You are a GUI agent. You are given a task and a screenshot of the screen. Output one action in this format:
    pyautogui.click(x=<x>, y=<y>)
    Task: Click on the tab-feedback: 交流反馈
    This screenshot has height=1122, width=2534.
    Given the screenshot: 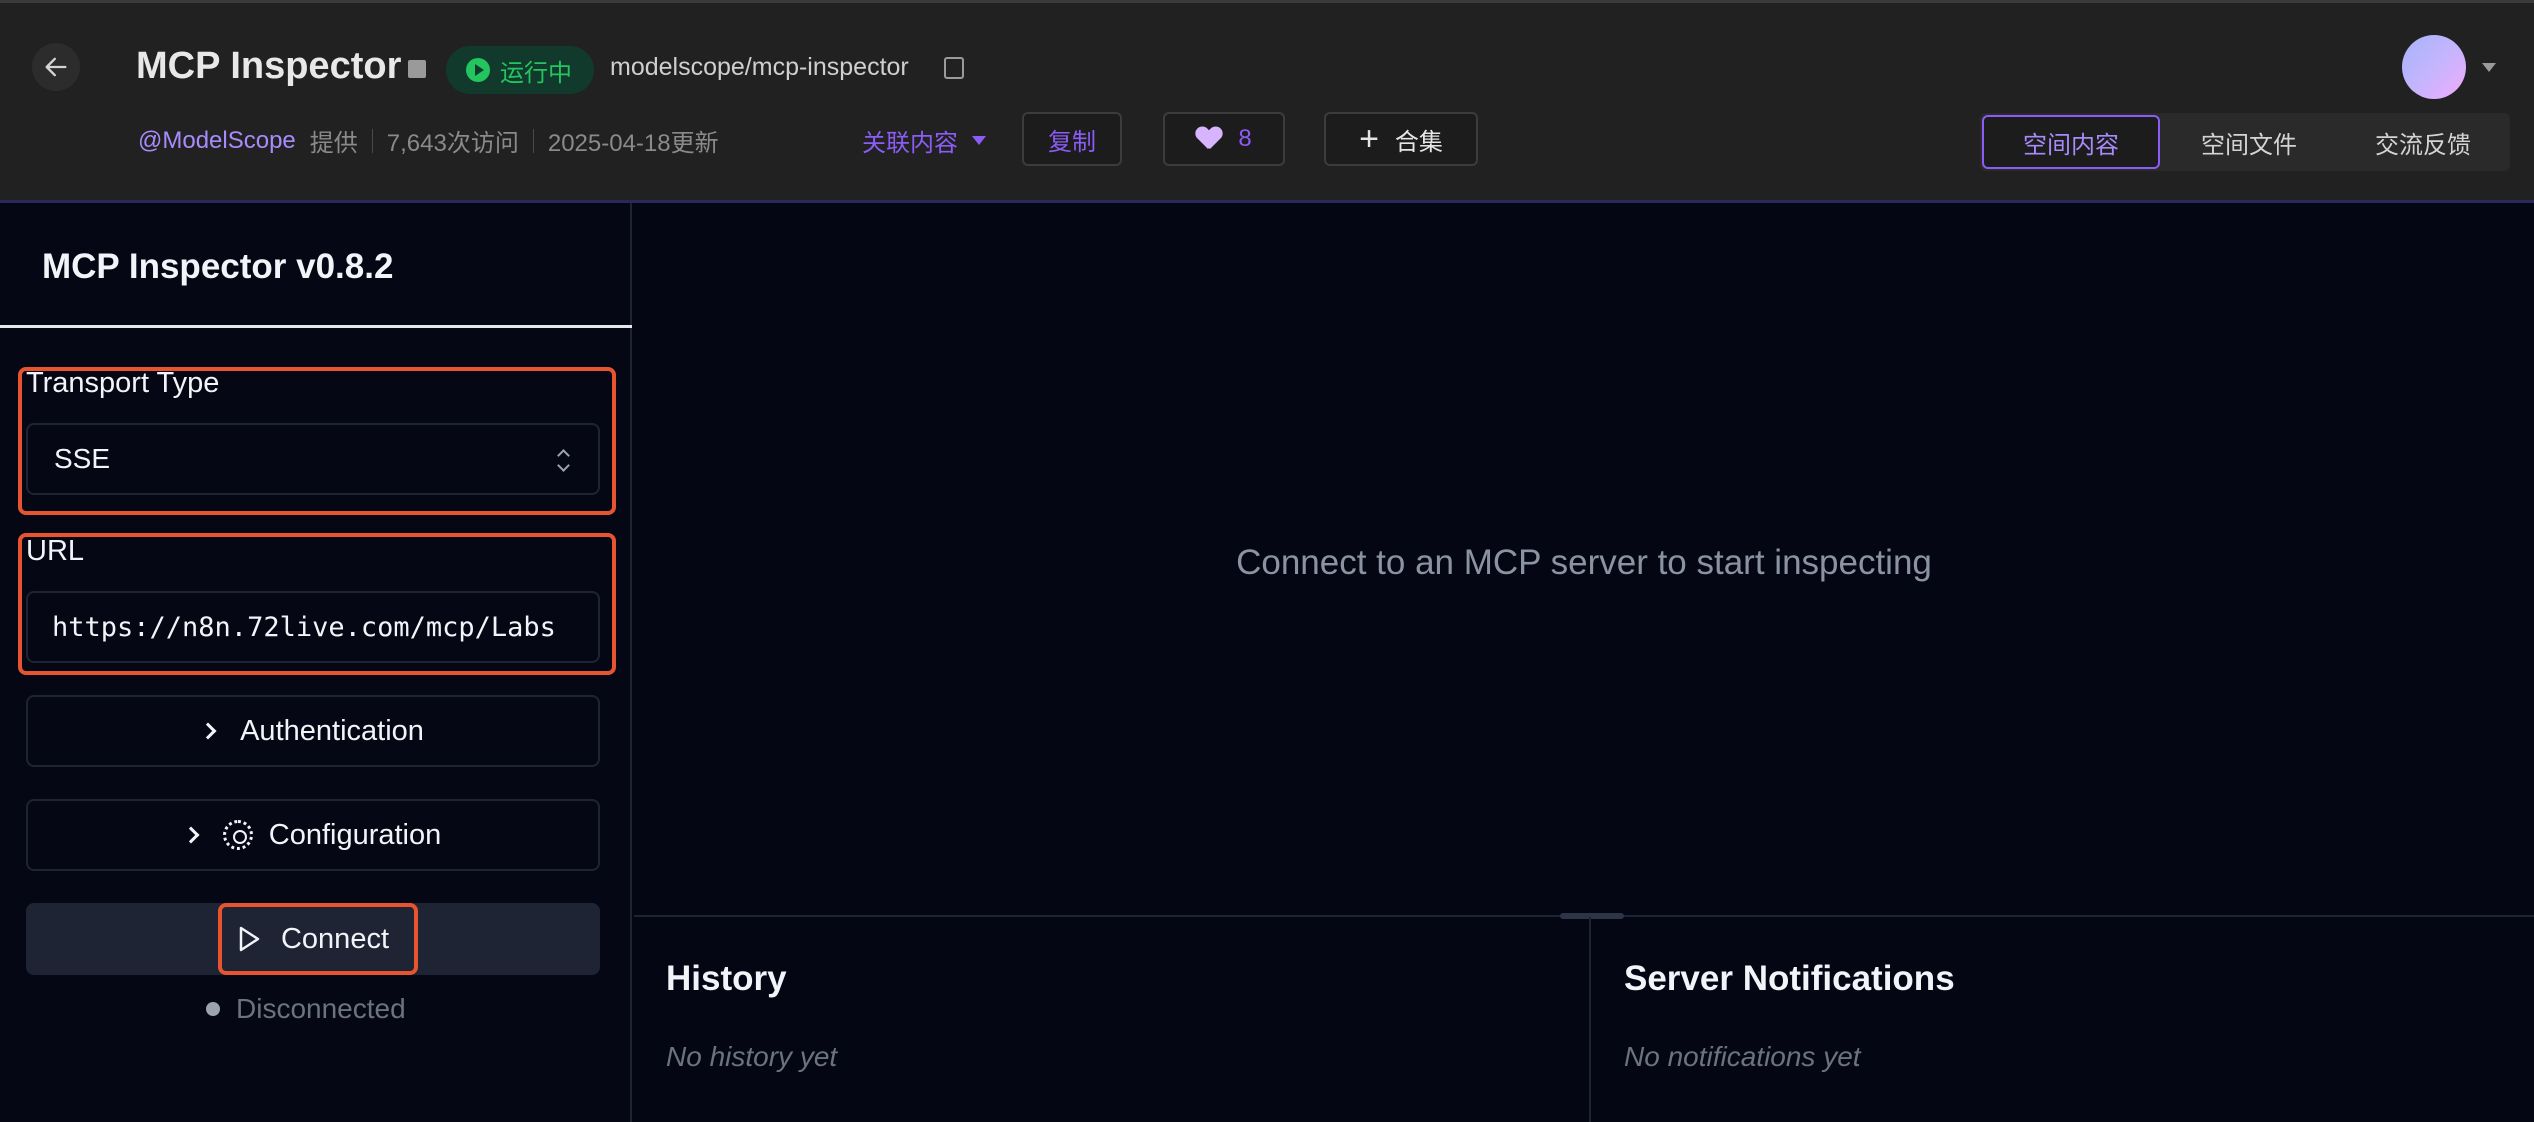 What is the action you would take?
    pyautogui.click(x=2423, y=142)
    